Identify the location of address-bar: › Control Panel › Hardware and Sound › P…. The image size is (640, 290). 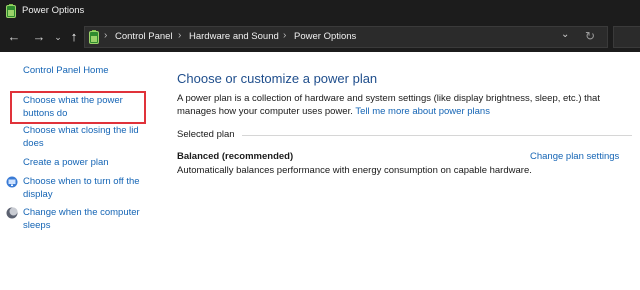
(346, 37).